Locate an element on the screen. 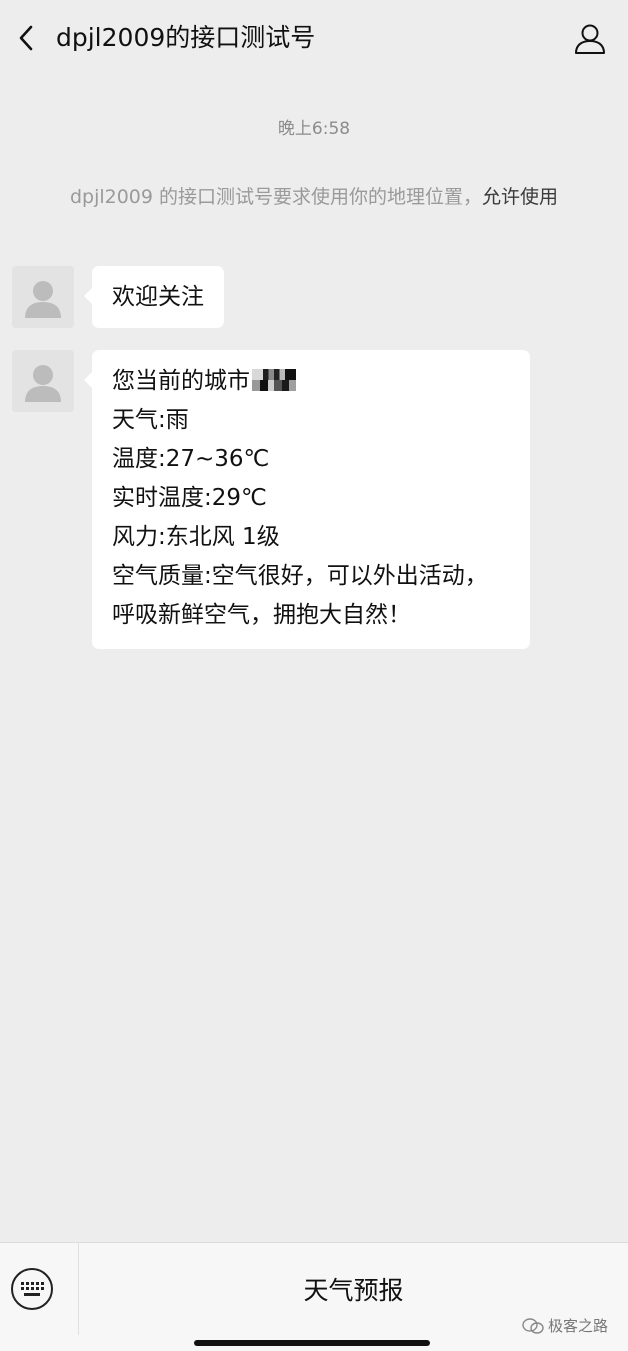 This screenshot has height=1351, width=628. profile-button is located at coordinates (590, 38).